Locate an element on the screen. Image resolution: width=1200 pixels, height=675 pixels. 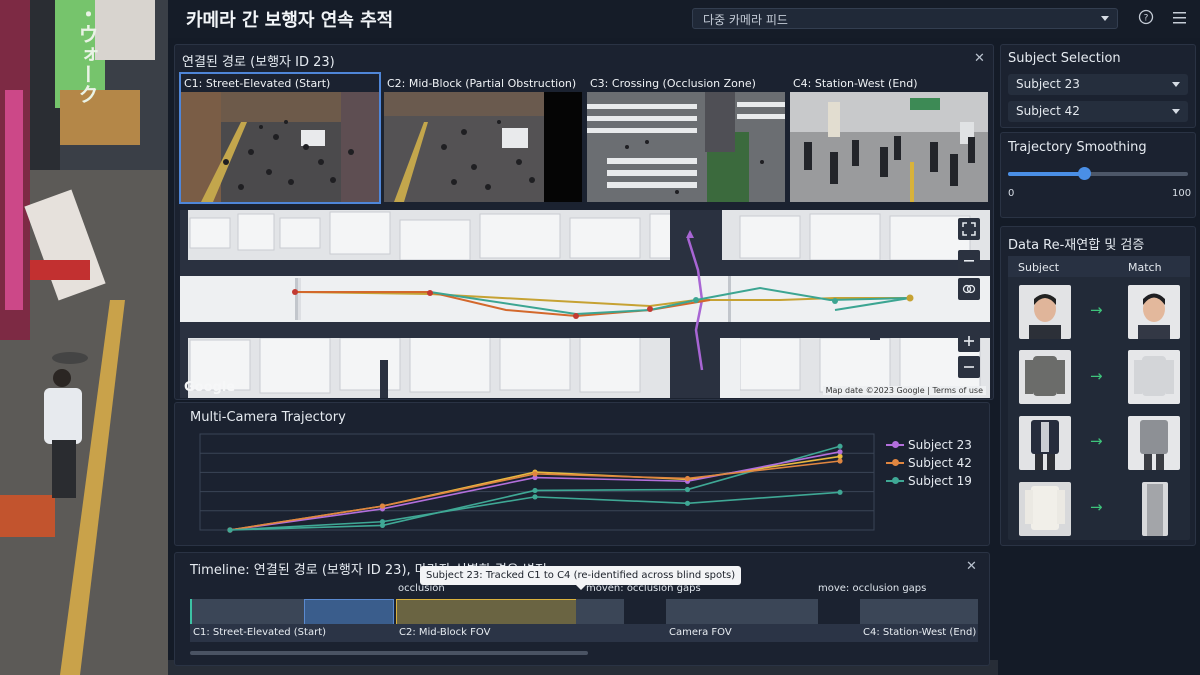
camera-tile-c4: C4: Station-West (End) is located at coordinates (889, 138).